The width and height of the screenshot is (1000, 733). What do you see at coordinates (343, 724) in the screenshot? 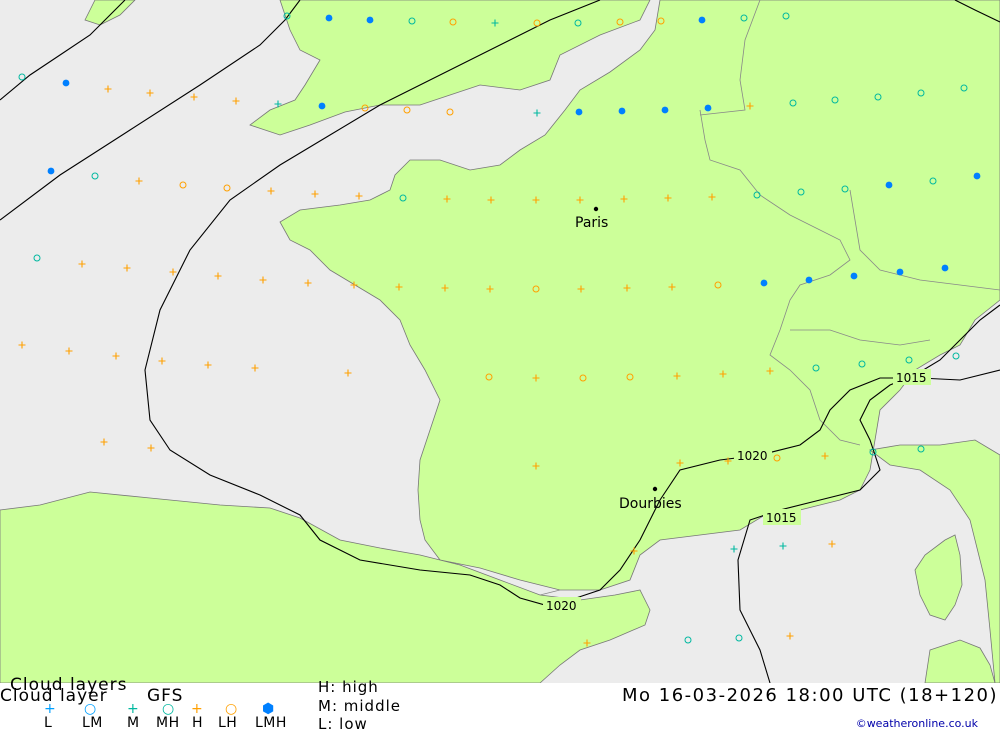
I see `key-low: L: low` at bounding box center [343, 724].